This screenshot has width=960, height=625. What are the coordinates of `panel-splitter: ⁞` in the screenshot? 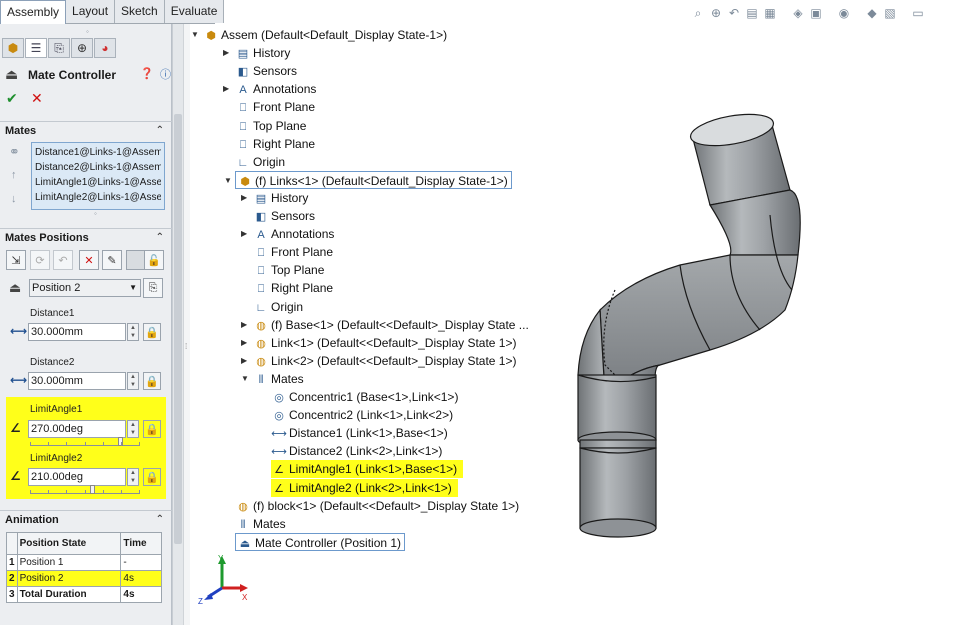 It's located at (186, 324).